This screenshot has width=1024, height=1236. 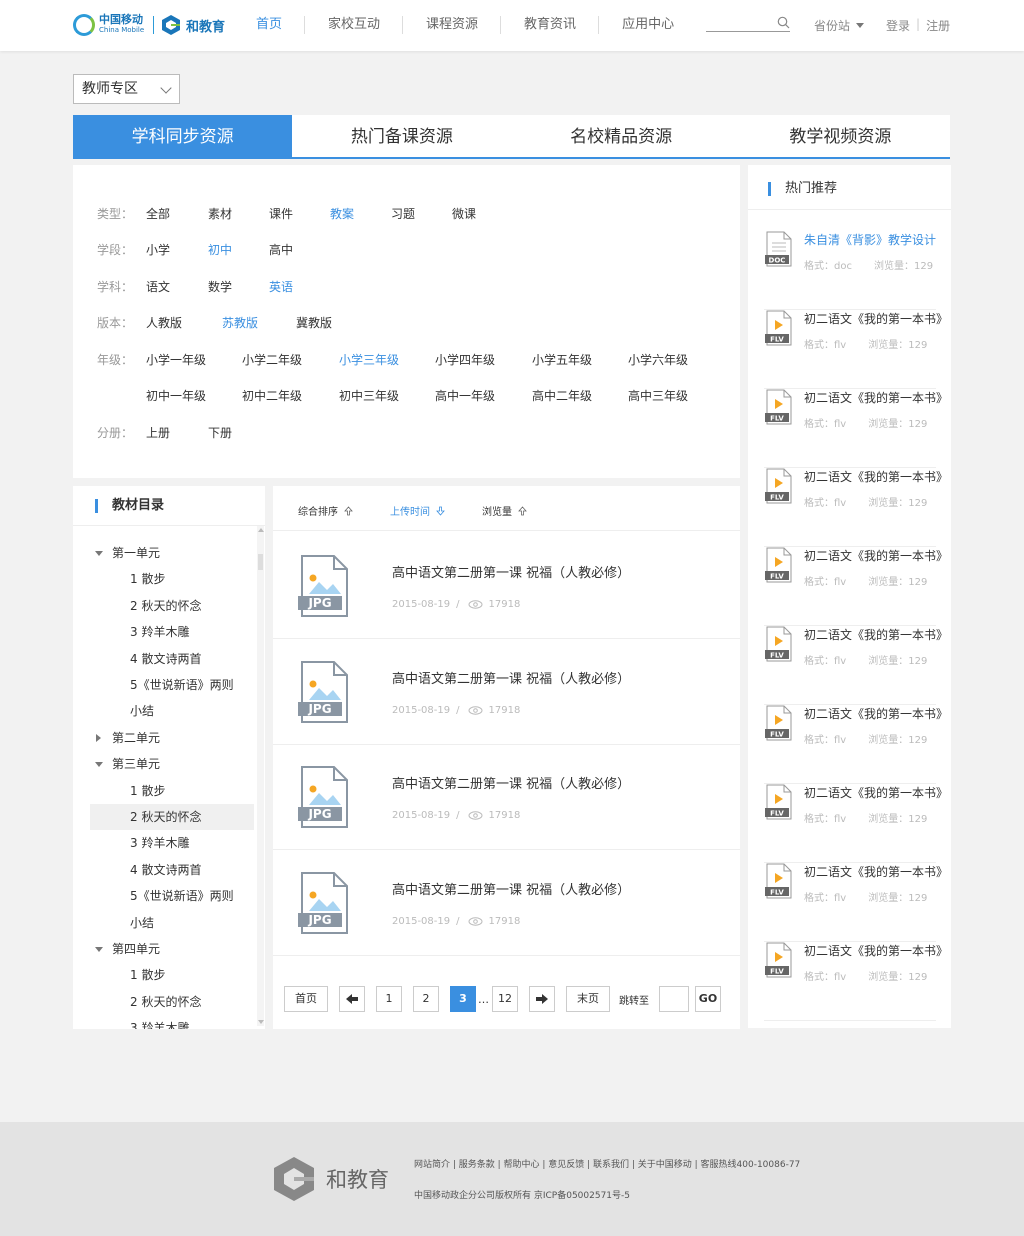 What do you see at coordinates (299, 213) in the screenshot?
I see `filter-option: 课件` at bounding box center [299, 213].